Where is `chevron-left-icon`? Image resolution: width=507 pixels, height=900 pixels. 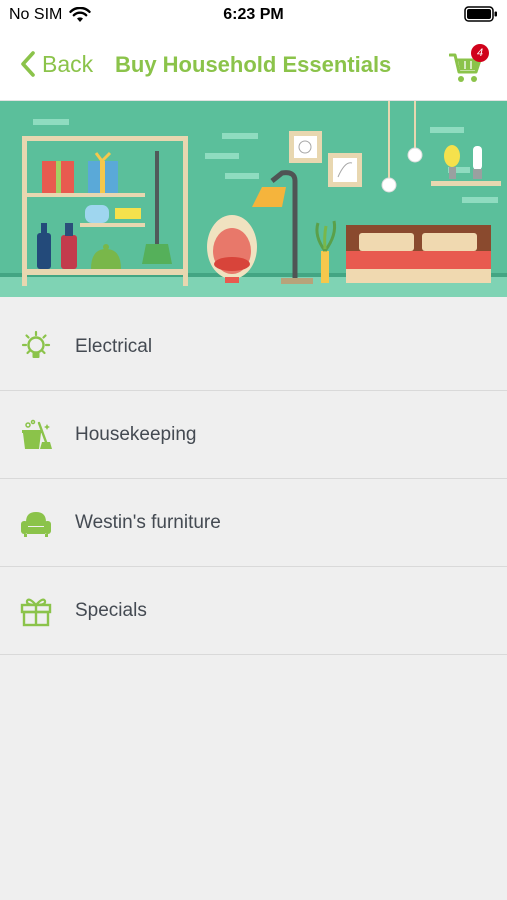
chevron-left-icon is located at coordinates (28, 64).